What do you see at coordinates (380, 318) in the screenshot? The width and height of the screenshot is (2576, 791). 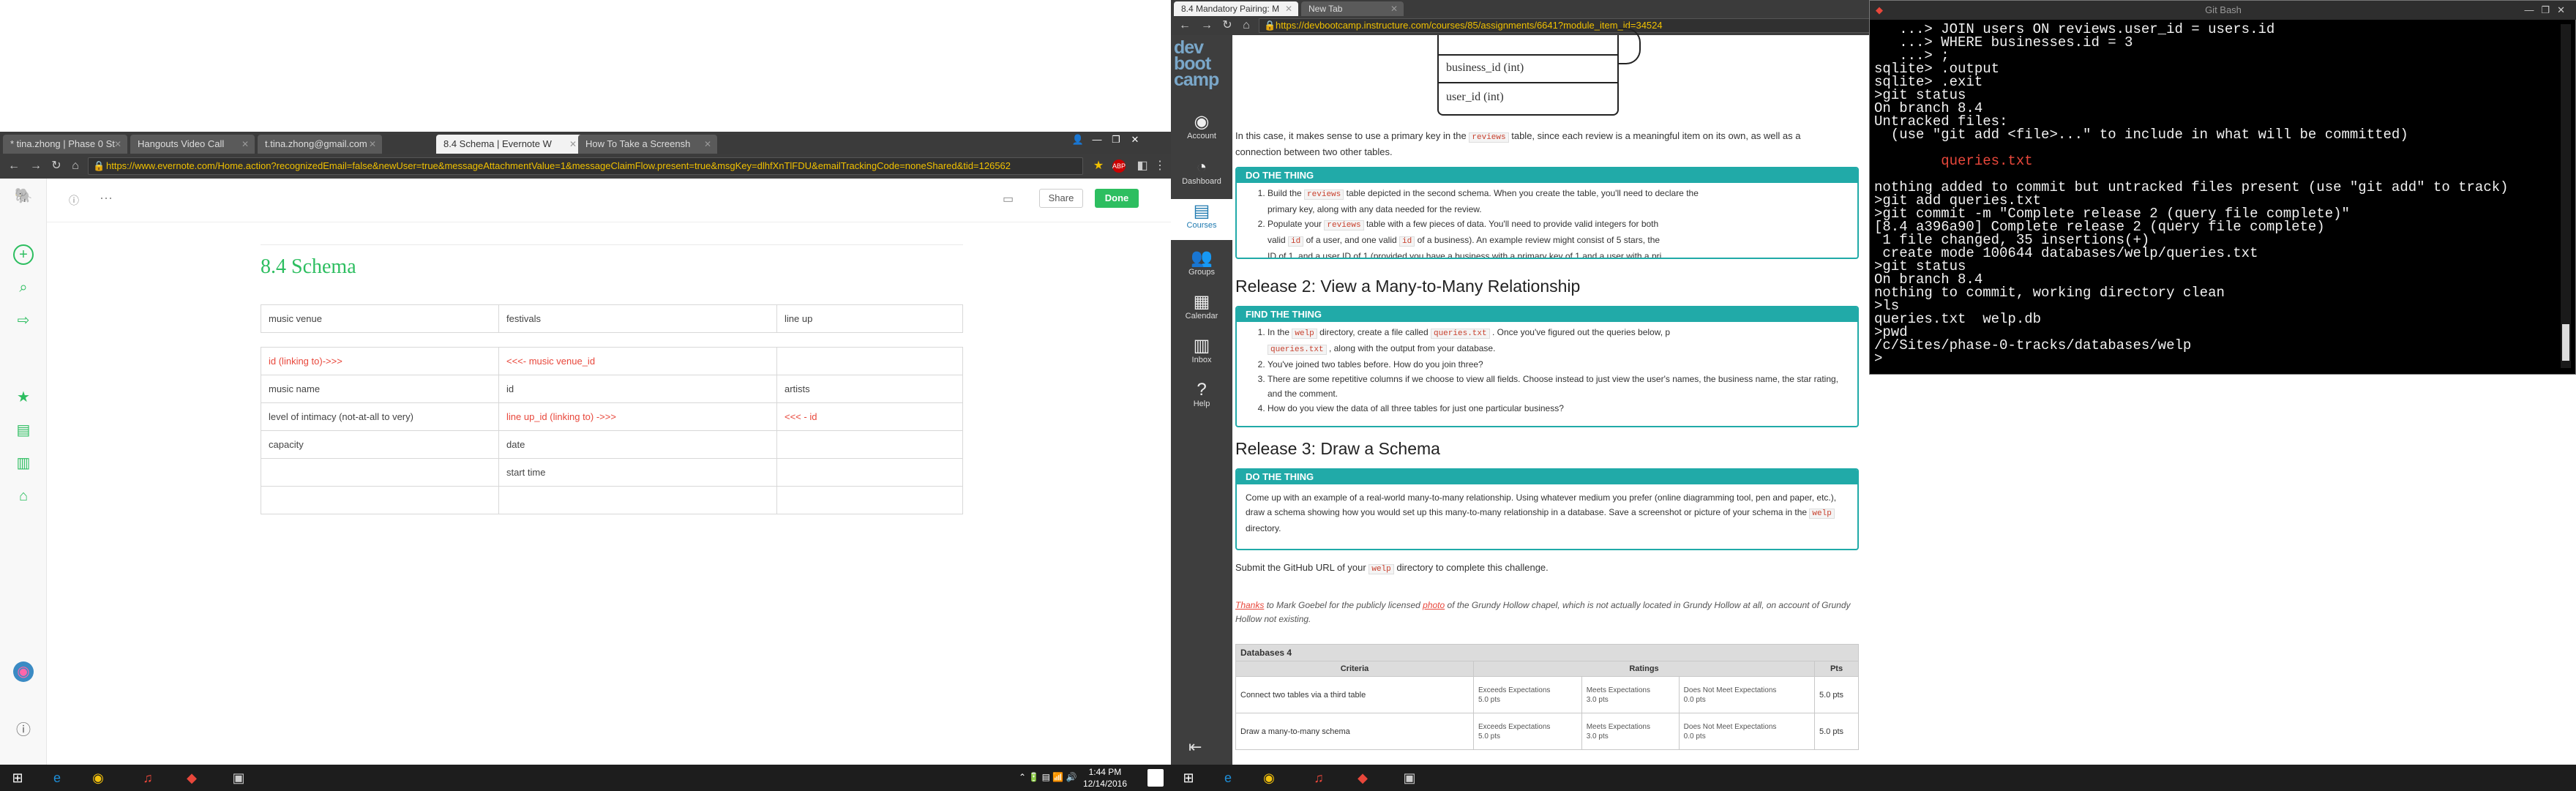 I see `table-cell: music venue` at bounding box center [380, 318].